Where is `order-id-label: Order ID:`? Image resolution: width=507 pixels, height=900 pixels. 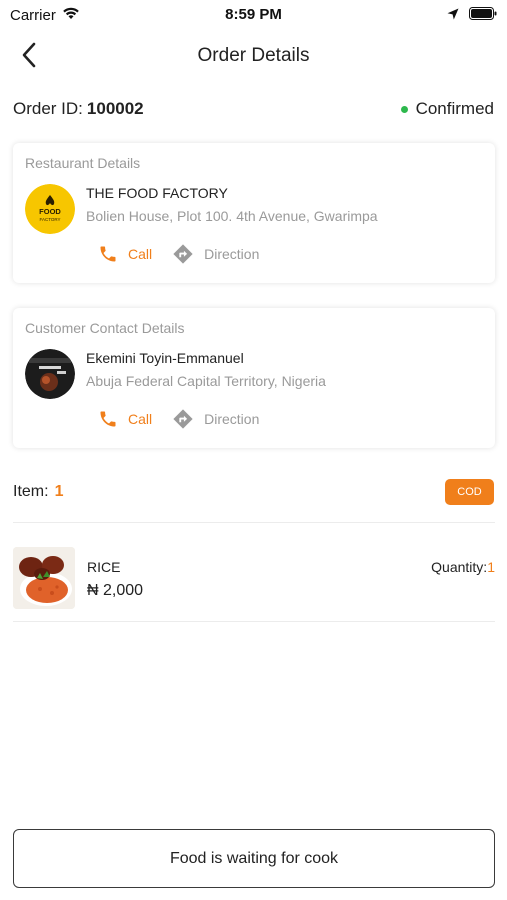
order-id-label: Order ID: is located at coordinates (48, 108).